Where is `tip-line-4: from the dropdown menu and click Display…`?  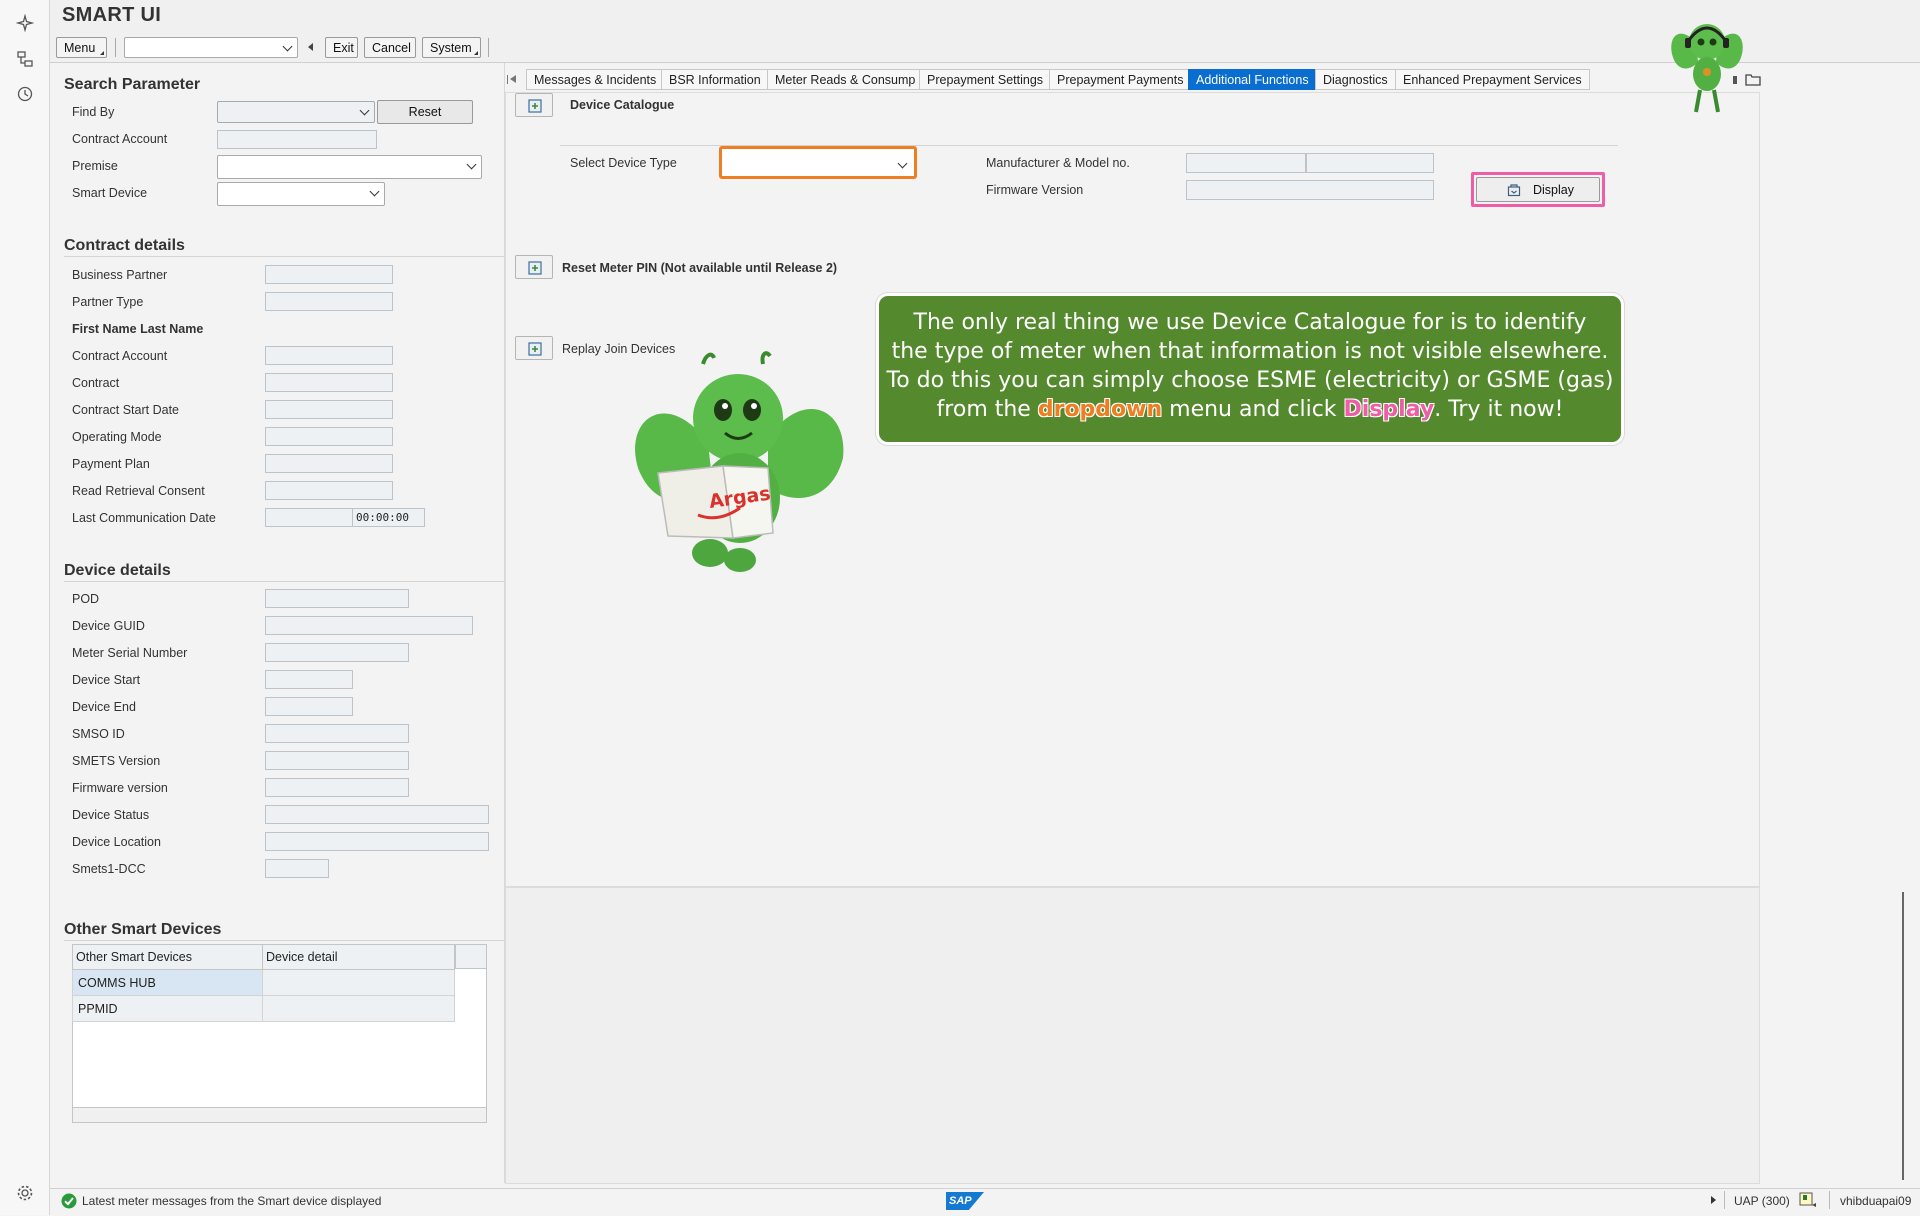 tip-line-4: from the dropdown menu and click Display… is located at coordinates (1250, 409).